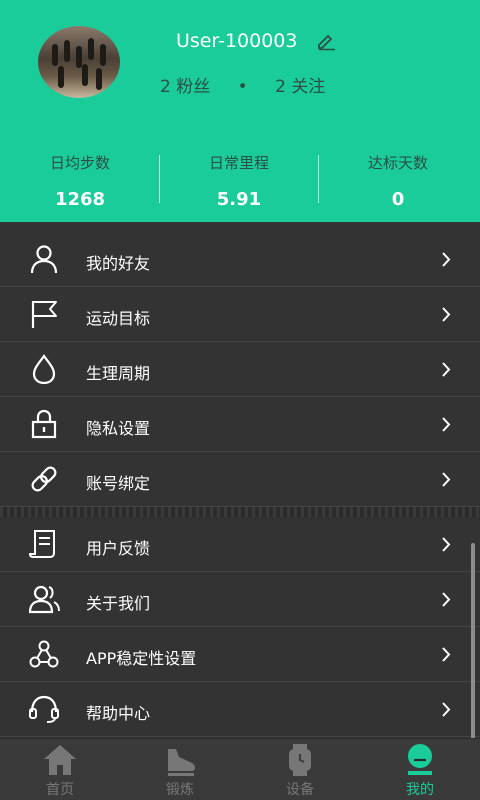 The height and width of the screenshot is (800, 480). What do you see at coordinates (240, 314) in the screenshot?
I see `menu-item-sport-goal: 运动目标` at bounding box center [240, 314].